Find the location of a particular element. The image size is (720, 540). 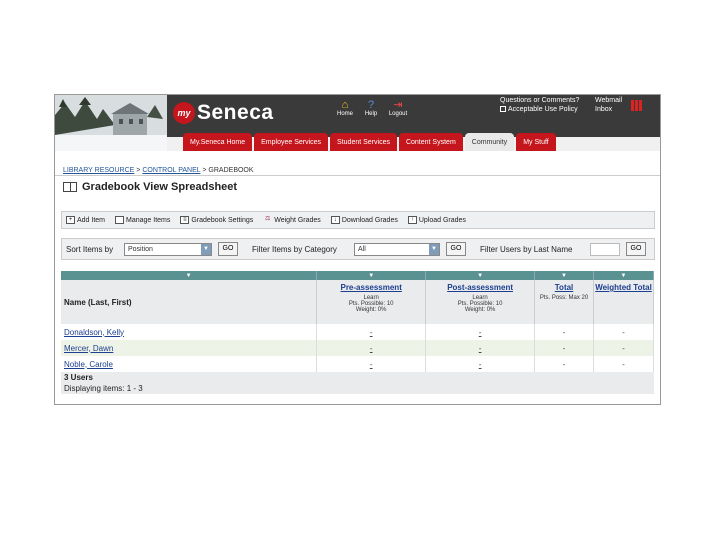

acceptable-use-link: Acceptable Use Policy is located at coordinates (539, 109).